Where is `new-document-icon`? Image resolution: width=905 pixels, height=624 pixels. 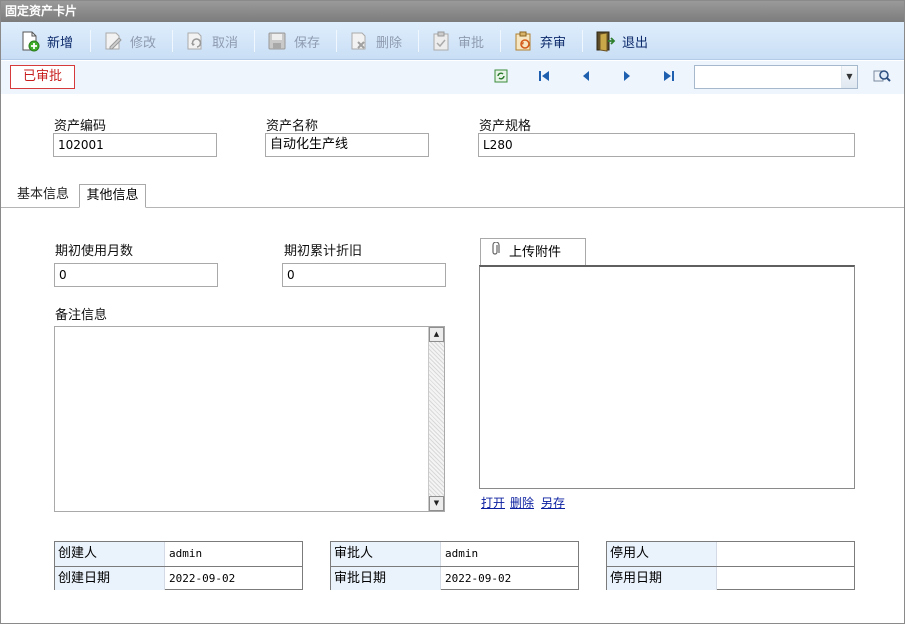 new-document-icon is located at coordinates (30, 41).